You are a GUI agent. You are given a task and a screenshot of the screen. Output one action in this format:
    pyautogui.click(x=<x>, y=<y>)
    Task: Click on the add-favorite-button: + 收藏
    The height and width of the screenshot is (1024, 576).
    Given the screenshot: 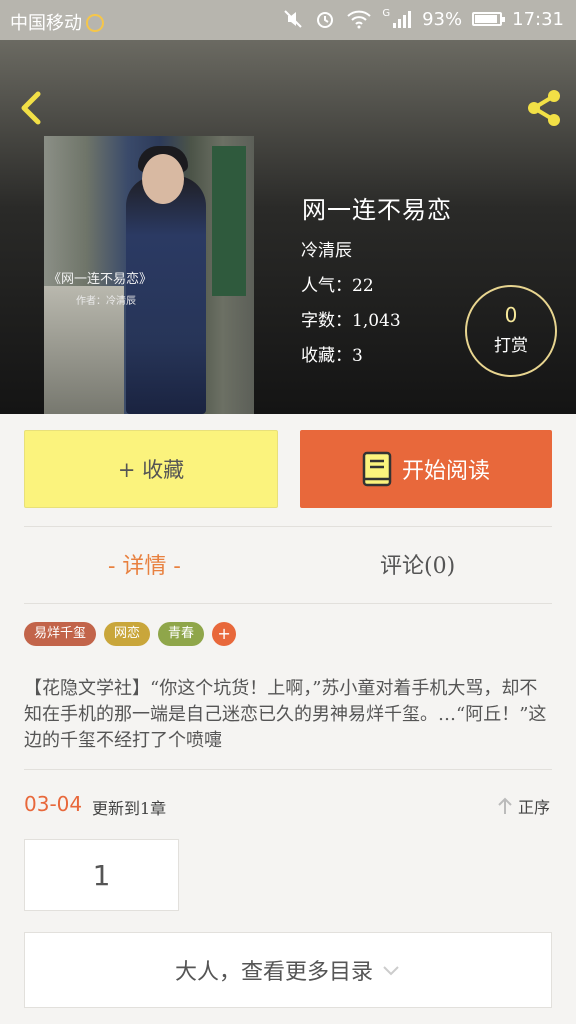 What is the action you would take?
    pyautogui.click(x=151, y=469)
    